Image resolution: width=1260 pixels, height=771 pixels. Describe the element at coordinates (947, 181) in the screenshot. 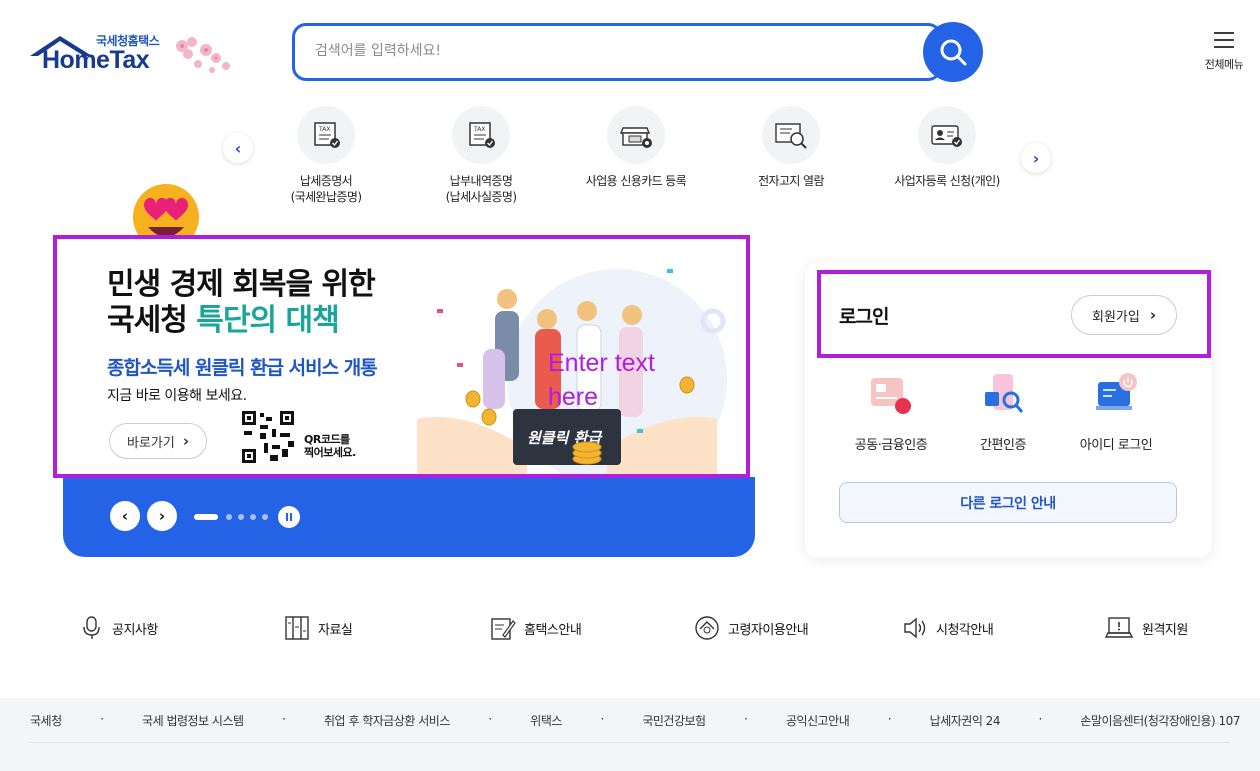

I see `quick-item-label: 사업자등록 신청(개인)` at that location.